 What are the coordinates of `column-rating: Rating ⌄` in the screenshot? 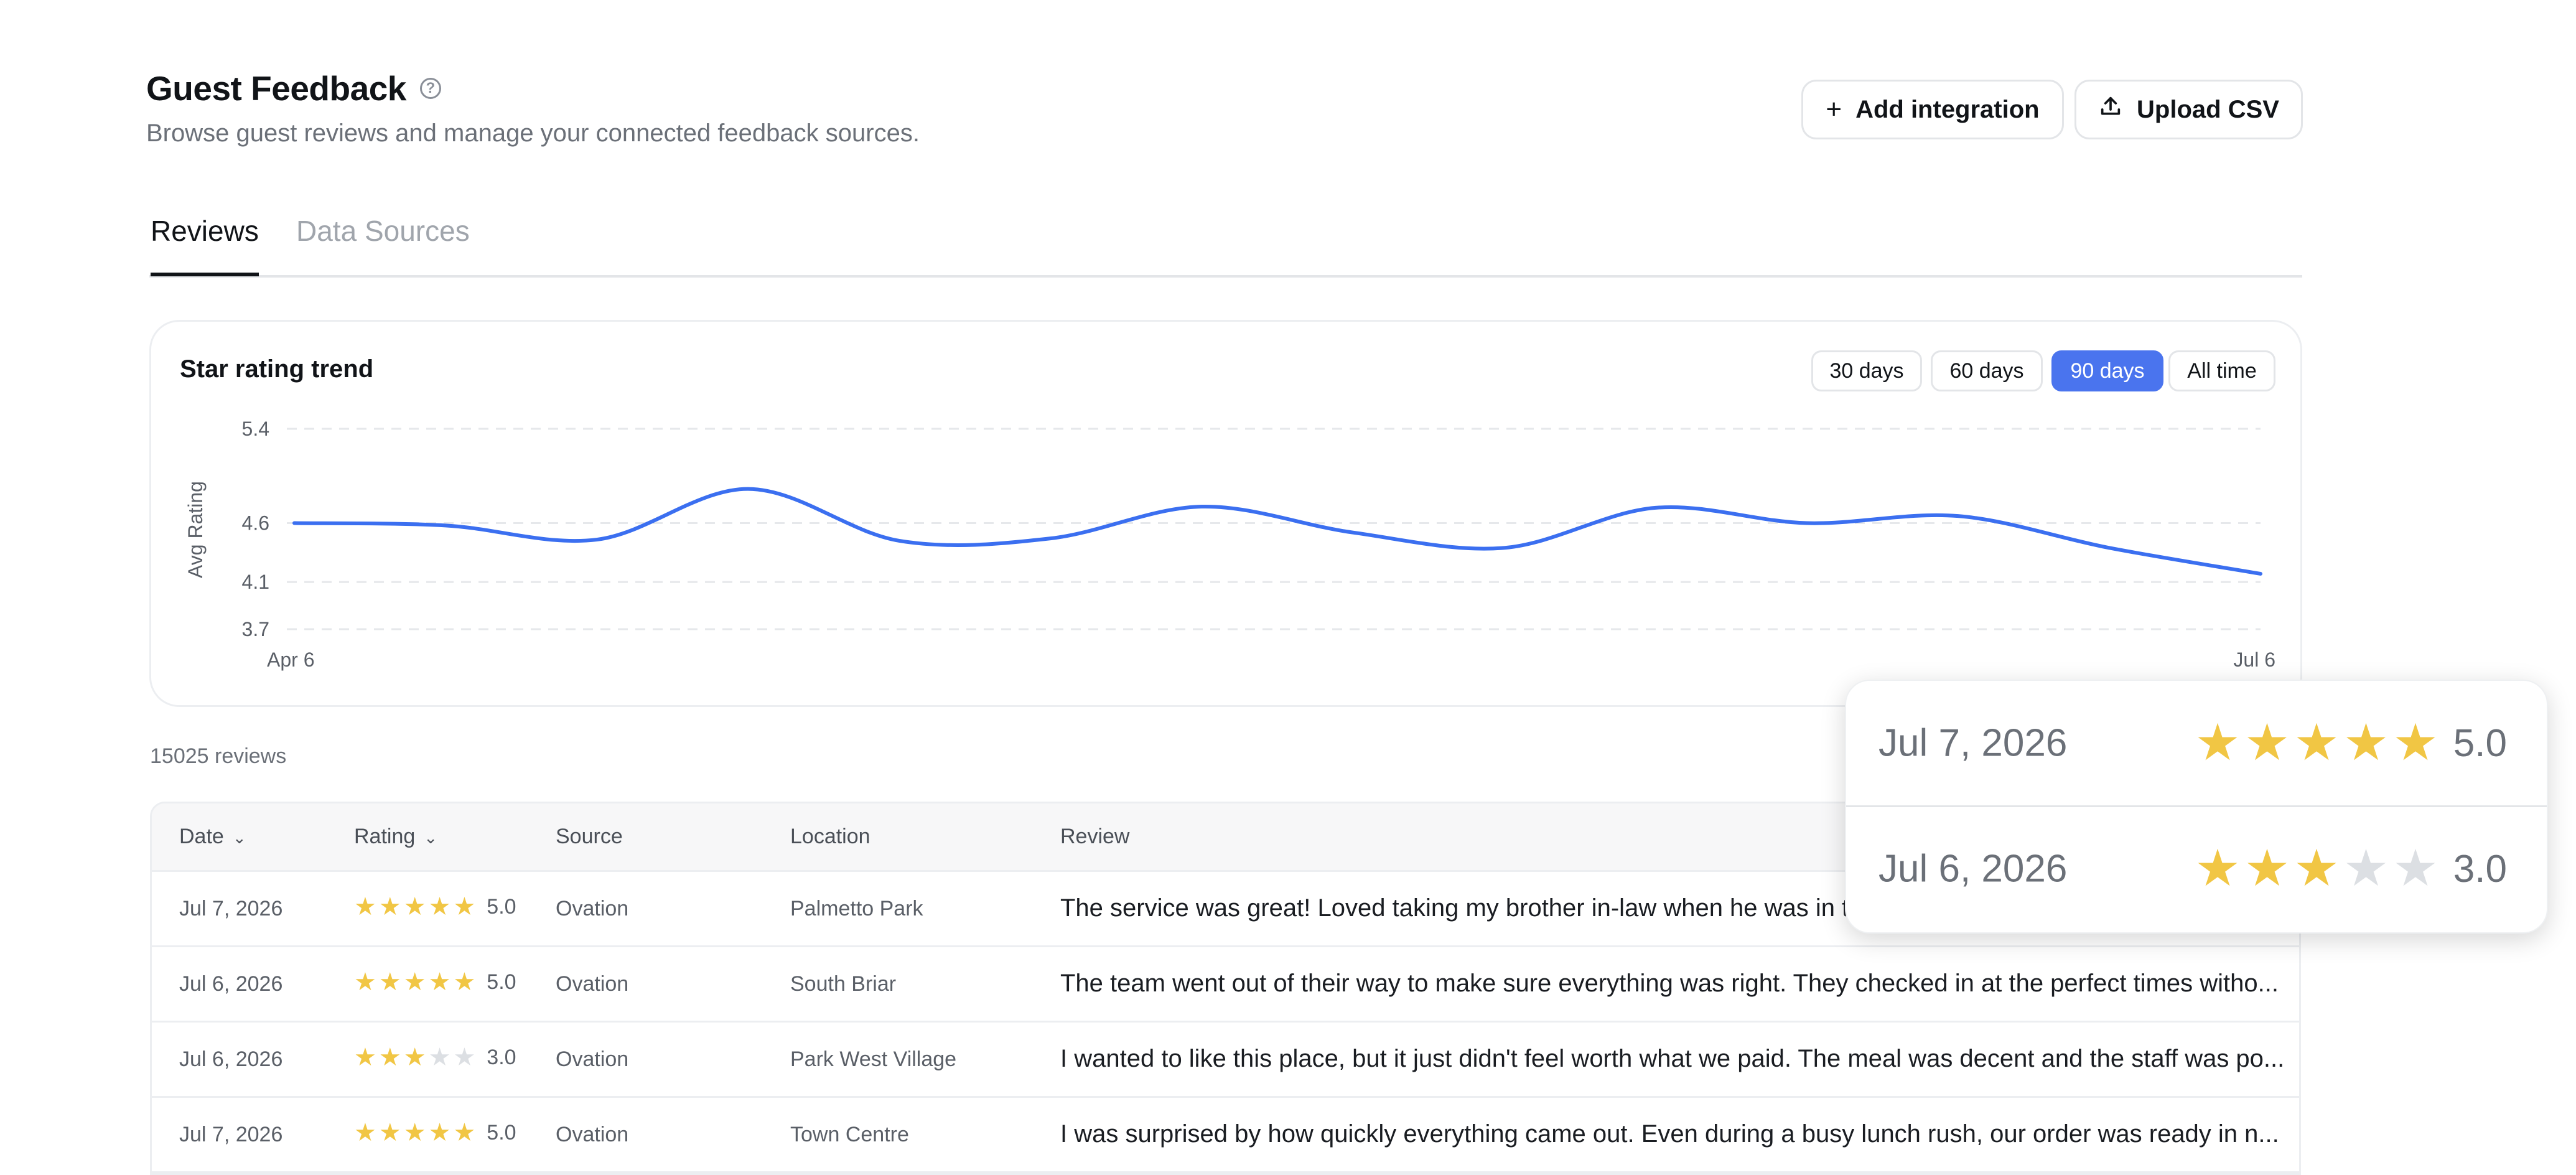 It's located at (395, 837).